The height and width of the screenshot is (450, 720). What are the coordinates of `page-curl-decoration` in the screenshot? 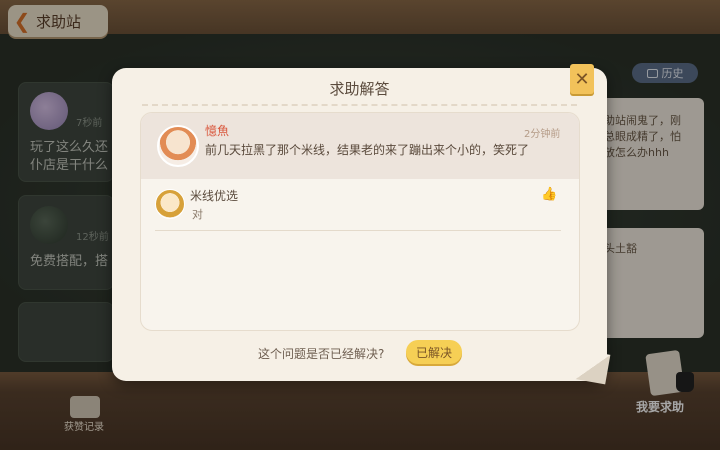 It's located at (593, 367).